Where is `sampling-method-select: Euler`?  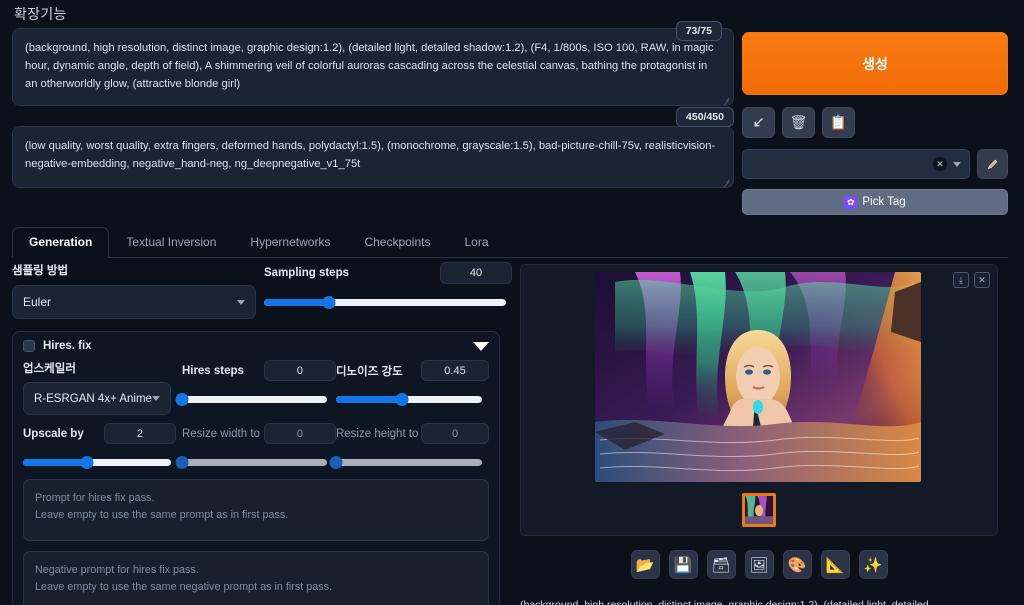 sampling-method-select: Euler is located at coordinates (134, 302).